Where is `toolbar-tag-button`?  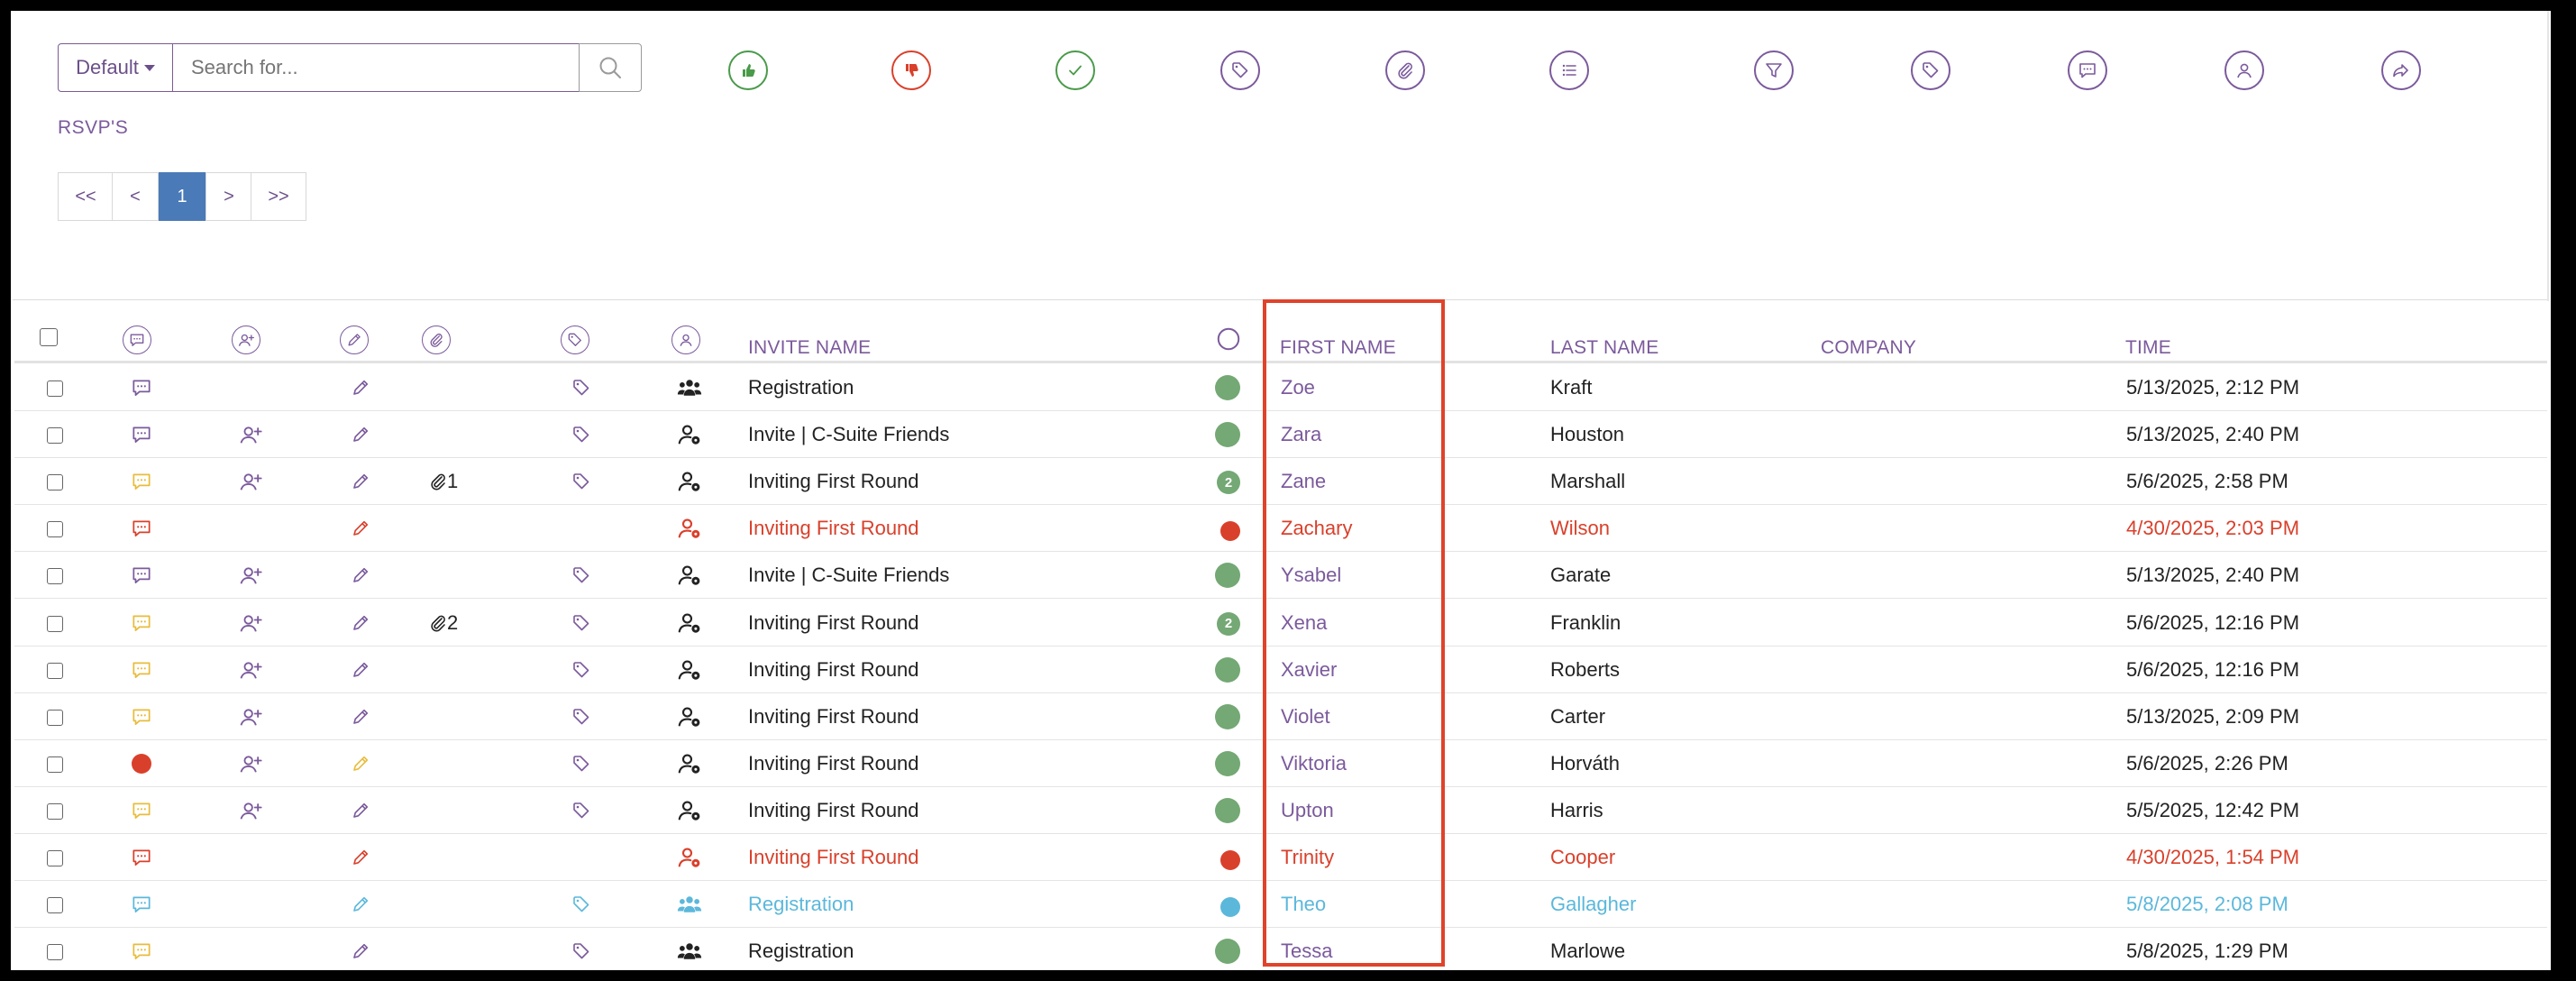 toolbar-tag-button is located at coordinates (1240, 70).